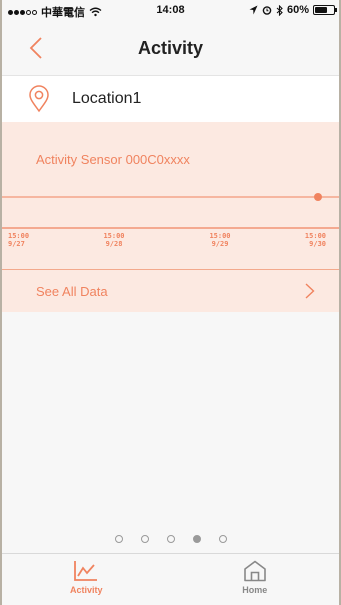  What do you see at coordinates (253, 10) in the screenshot?
I see `location-arrow-icon` at bounding box center [253, 10].